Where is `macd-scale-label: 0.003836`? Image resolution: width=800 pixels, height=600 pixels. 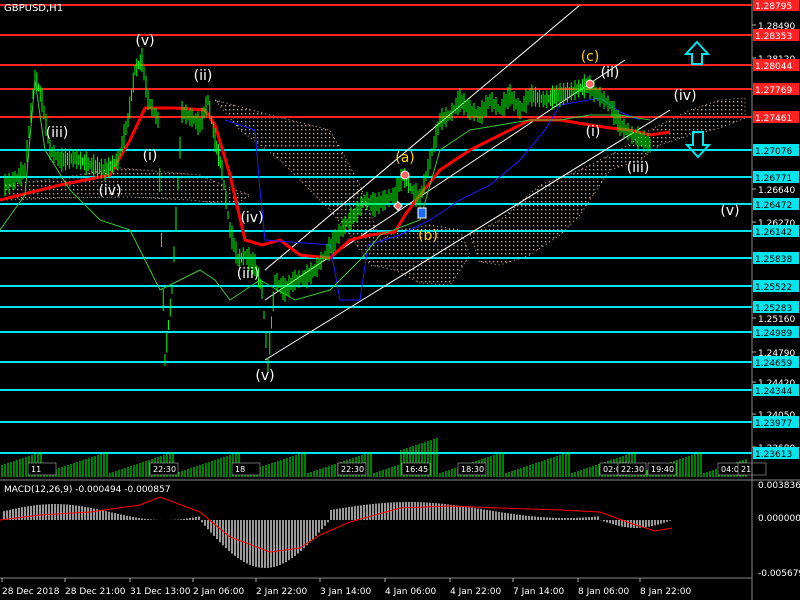
macd-scale-label: 0.003836 is located at coordinates (779, 486).